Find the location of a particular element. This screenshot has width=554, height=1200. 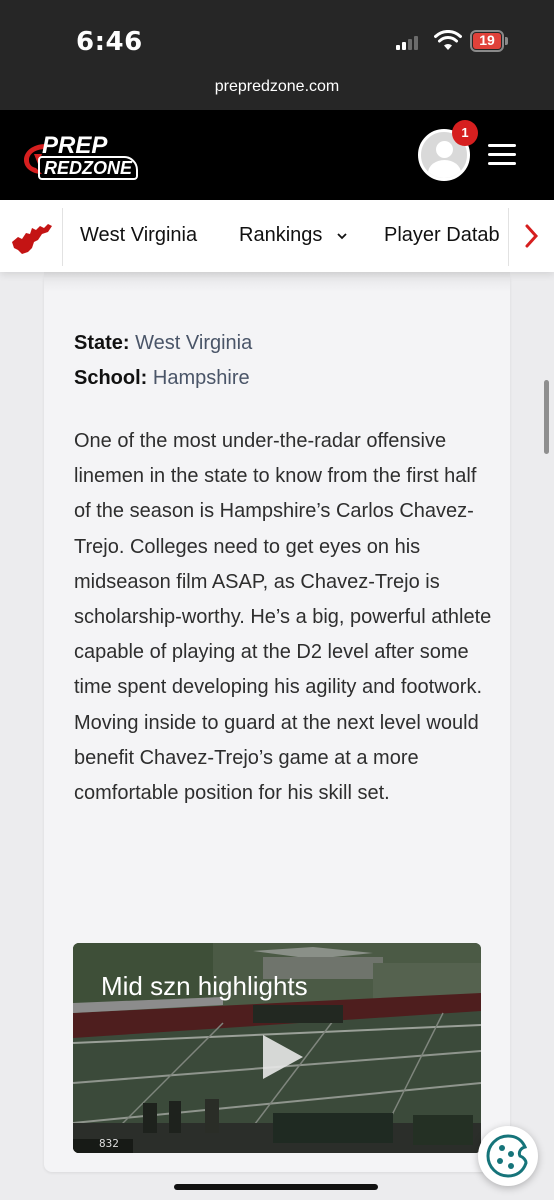

video-title: Mid szn highlights is located at coordinates (204, 986).